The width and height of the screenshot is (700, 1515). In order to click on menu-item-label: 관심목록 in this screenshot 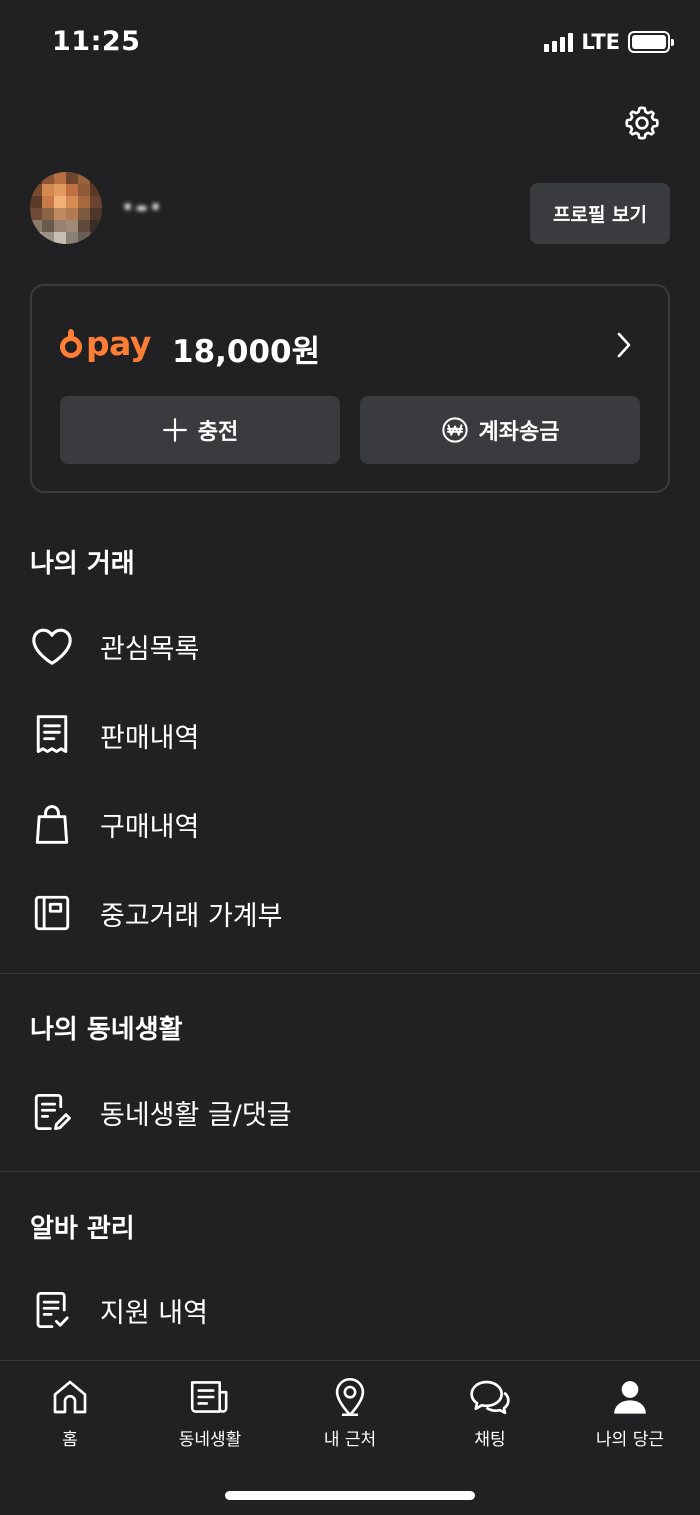, I will do `click(150, 649)`.